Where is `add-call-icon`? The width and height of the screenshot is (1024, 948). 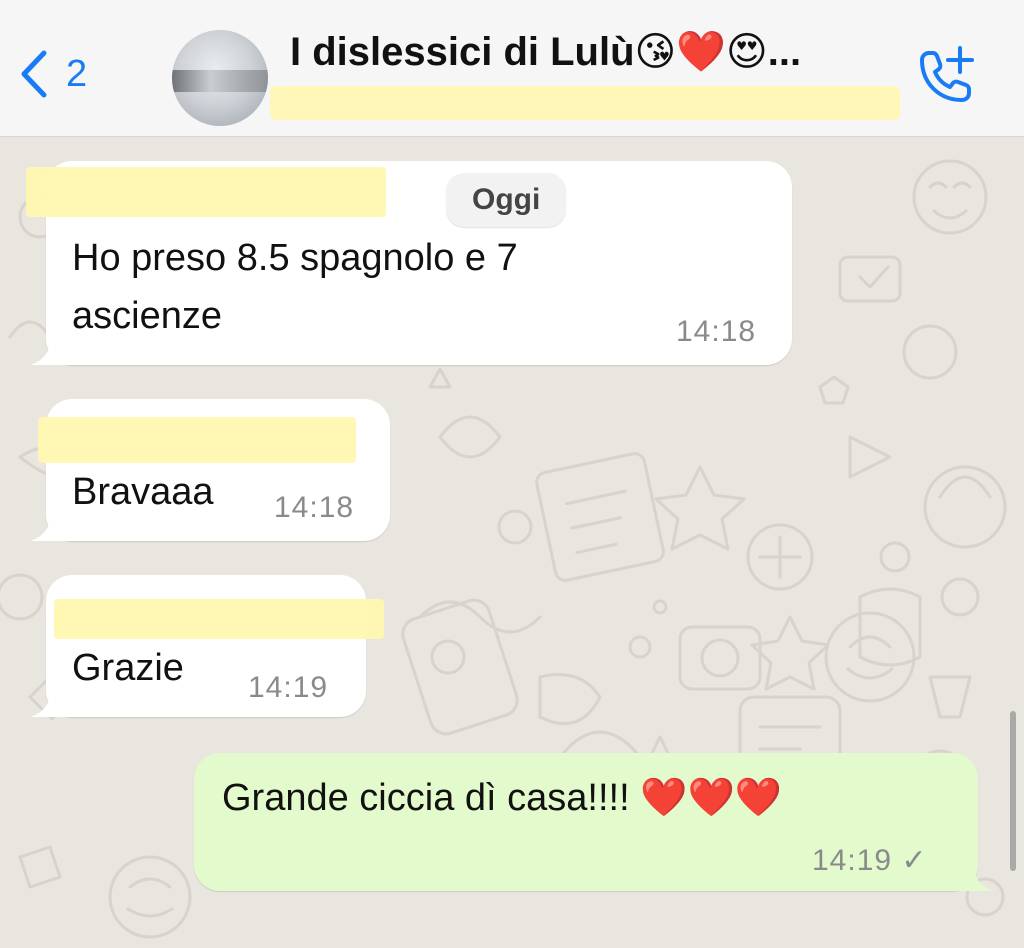 add-call-icon is located at coordinates (947, 74).